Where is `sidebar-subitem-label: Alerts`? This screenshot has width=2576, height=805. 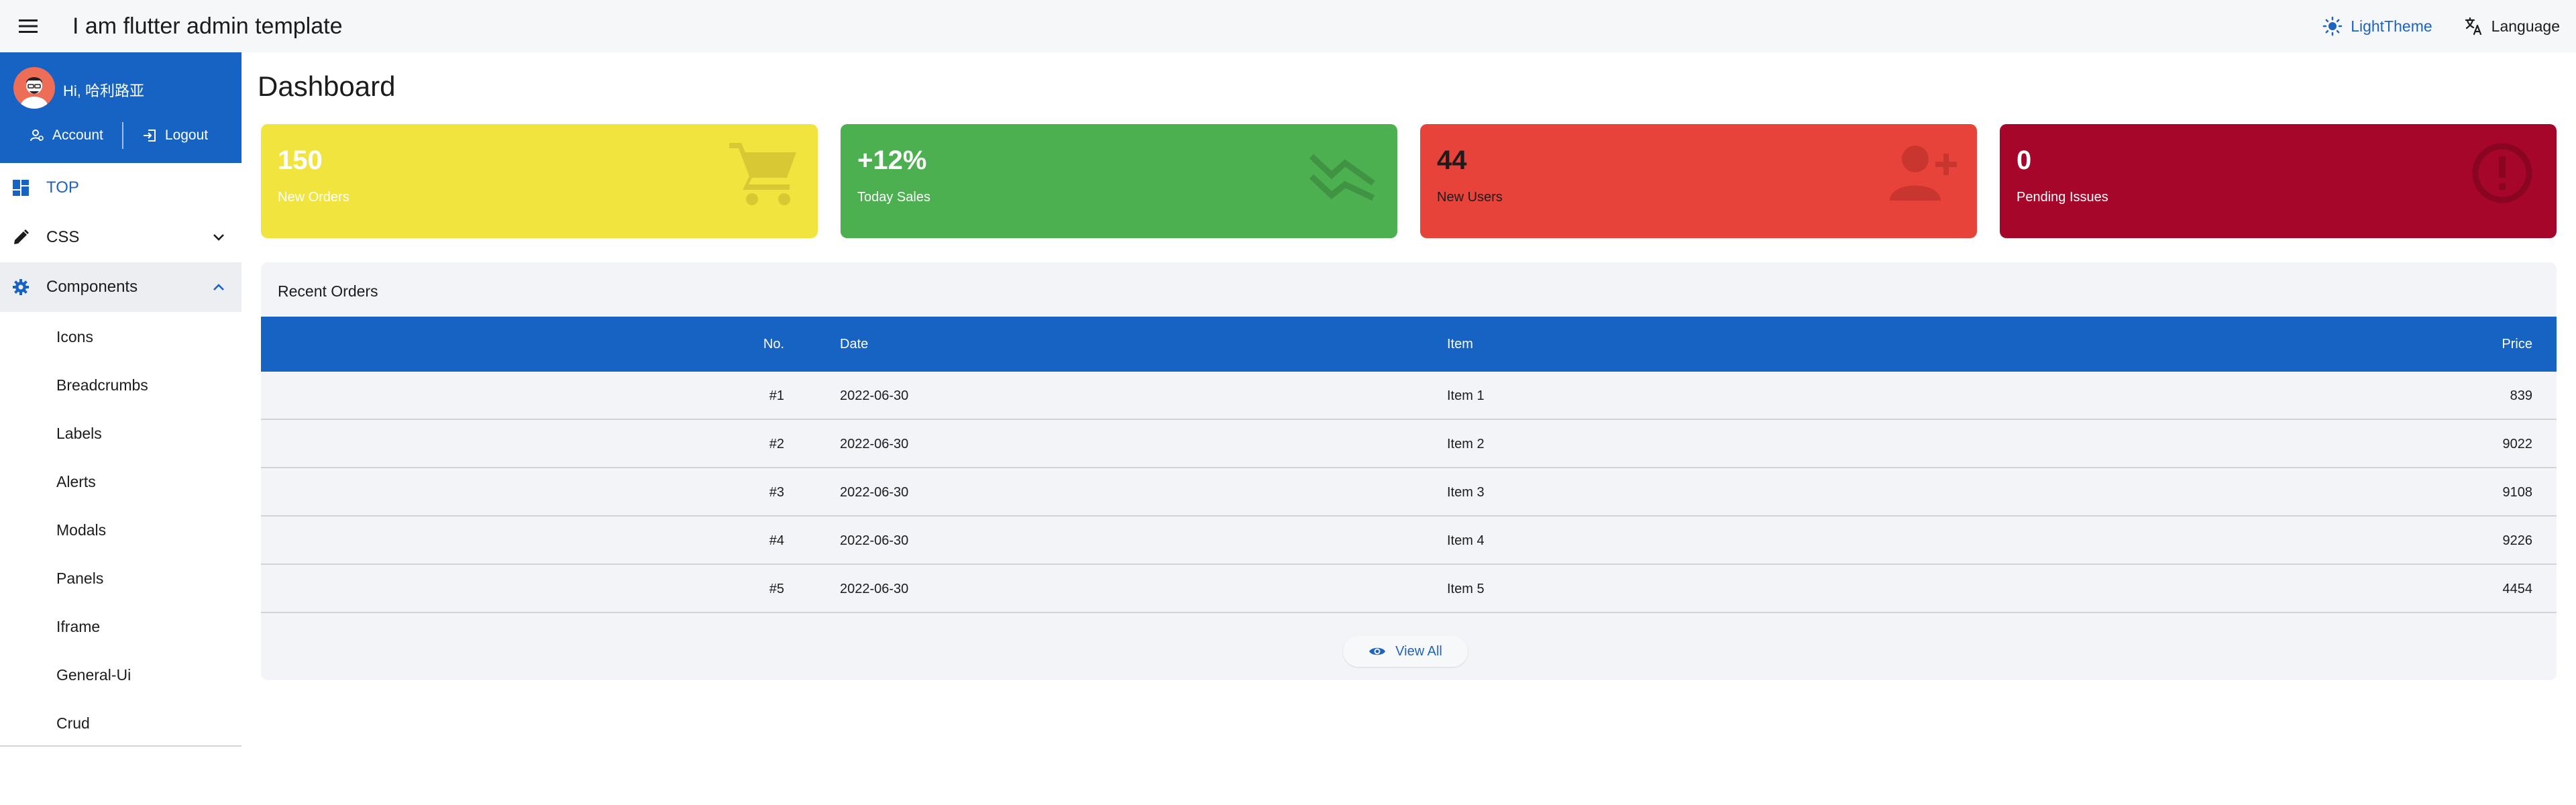 sidebar-subitem-label: Alerts is located at coordinates (76, 481).